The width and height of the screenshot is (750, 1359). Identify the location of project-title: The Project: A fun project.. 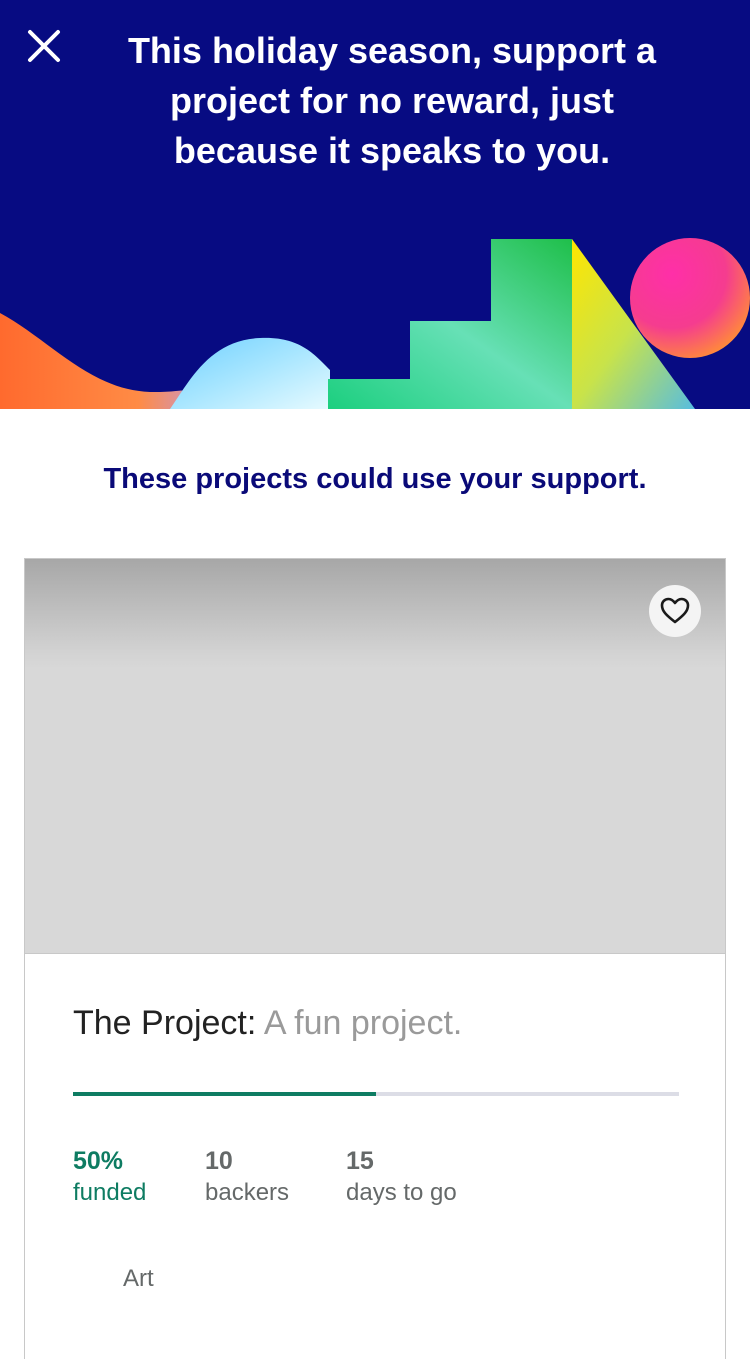
(267, 1023).